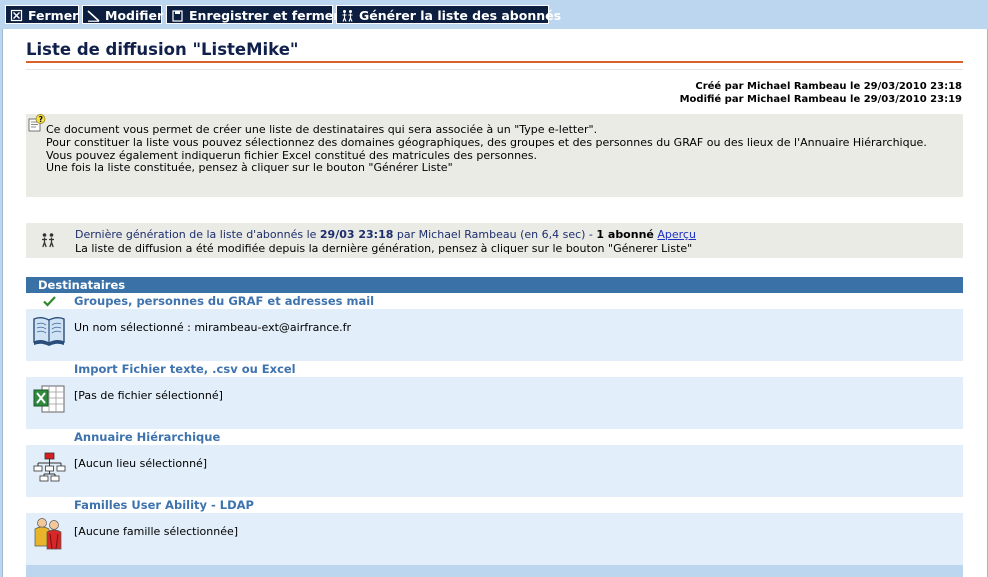  What do you see at coordinates (16, 15) in the screenshot?
I see `close-icon` at bounding box center [16, 15].